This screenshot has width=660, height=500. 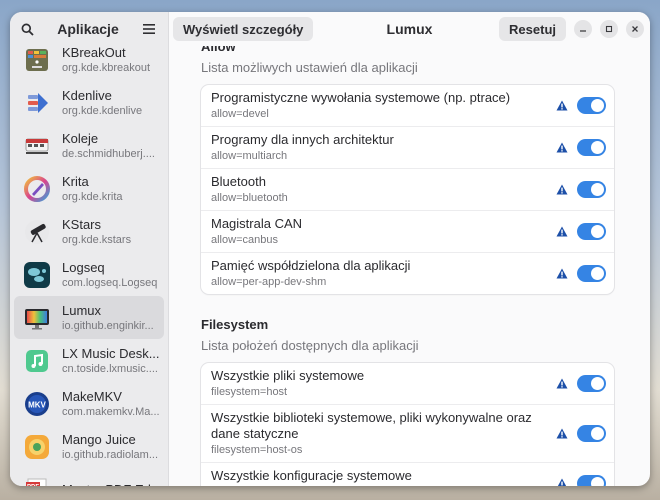 I want to click on setting-row: Wszystkie pliki systemowe filesystem=host, so click(x=407, y=383).